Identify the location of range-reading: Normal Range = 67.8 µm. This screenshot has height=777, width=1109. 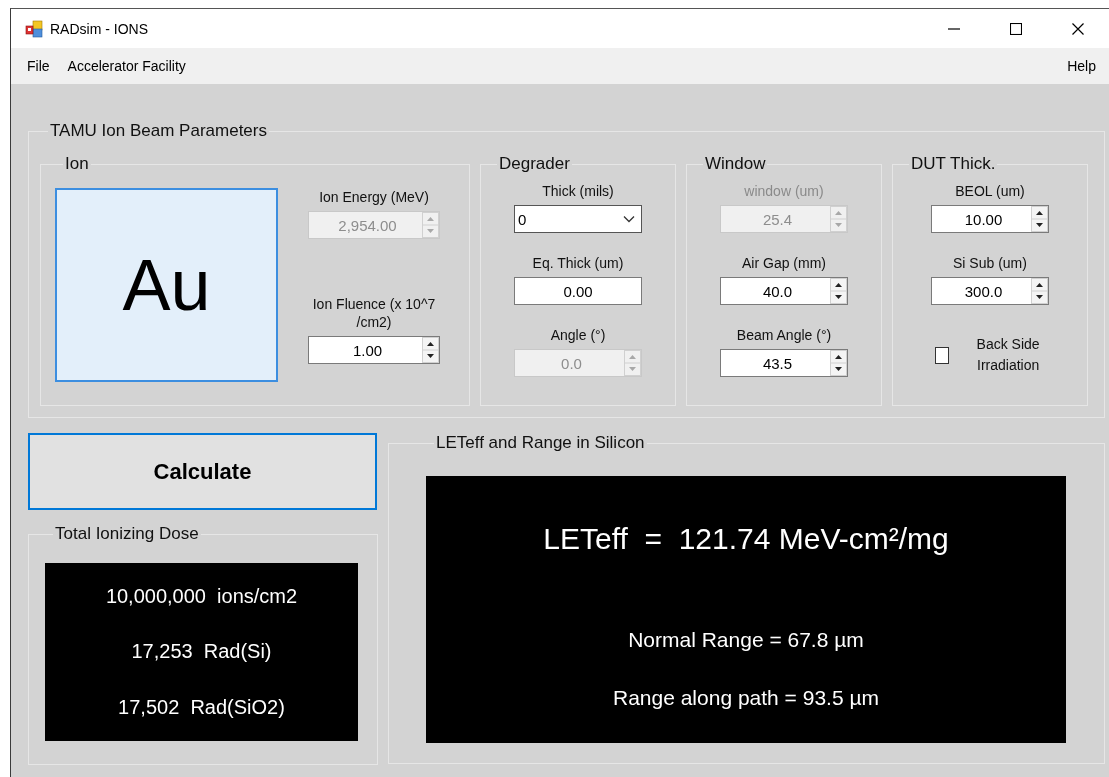
(746, 640).